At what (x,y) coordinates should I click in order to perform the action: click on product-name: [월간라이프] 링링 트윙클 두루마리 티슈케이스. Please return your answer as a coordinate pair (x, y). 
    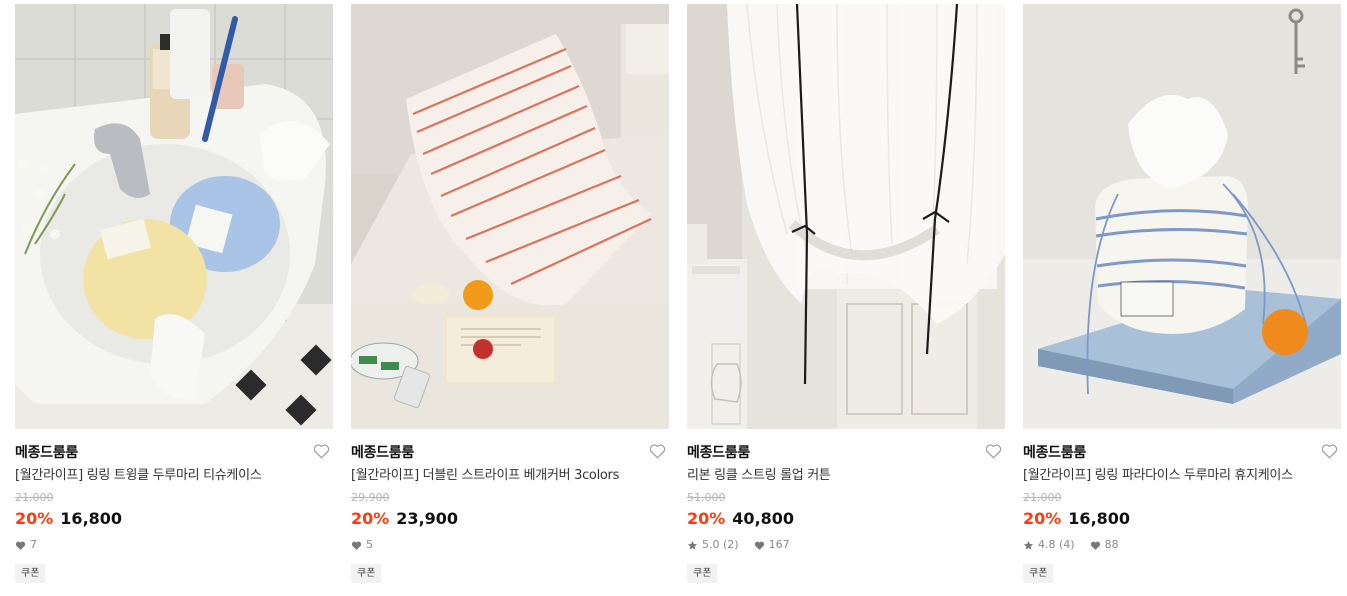
    Looking at the image, I should click on (174, 476).